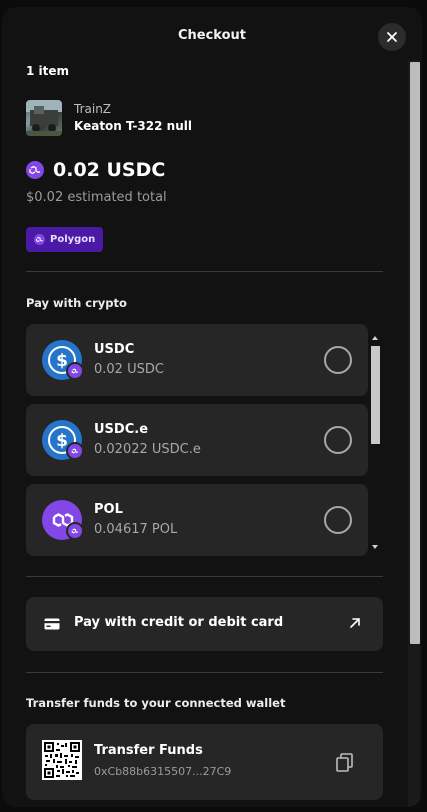 This screenshot has height=812, width=427. I want to click on pay-with-crypto-label: Pay with crypto, so click(76, 303).